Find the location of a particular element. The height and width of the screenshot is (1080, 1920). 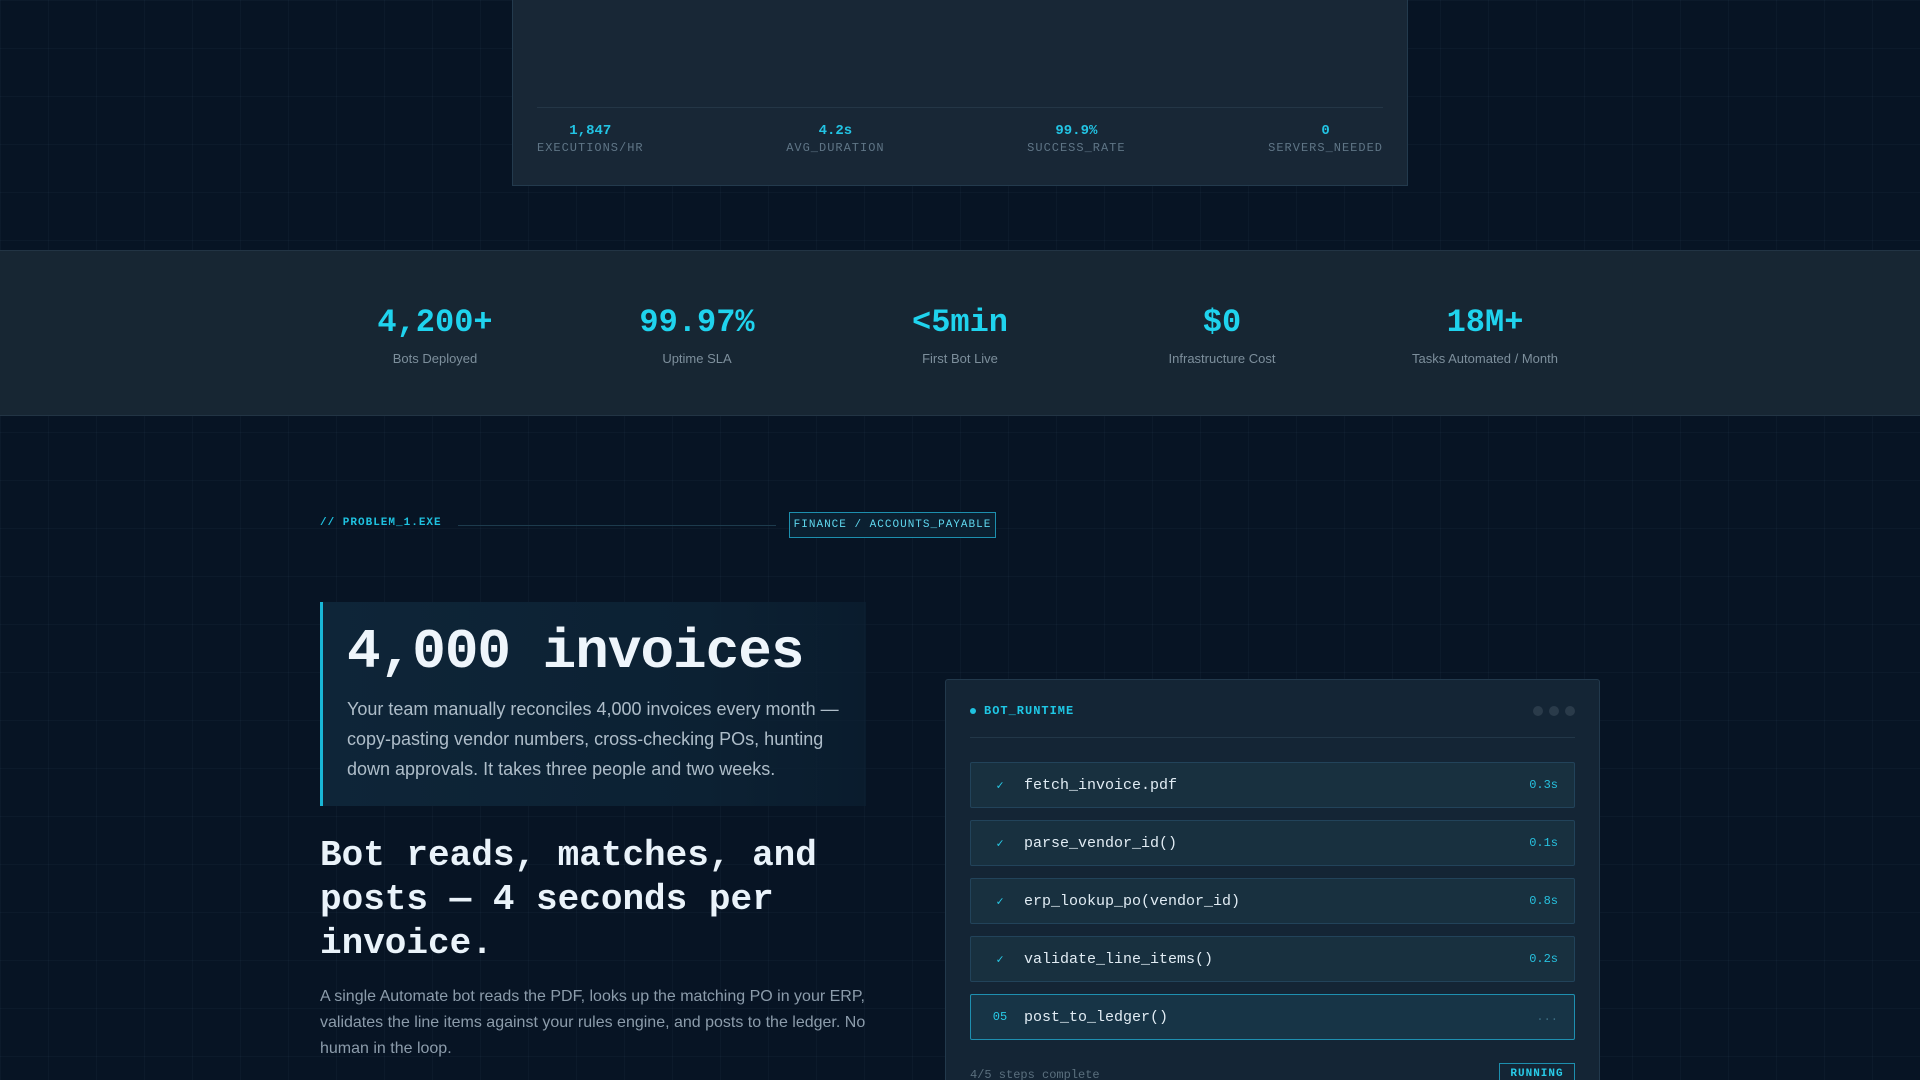

stat-bots-deployed: 4,200+ Bots Deployed is located at coordinates (435, 335).